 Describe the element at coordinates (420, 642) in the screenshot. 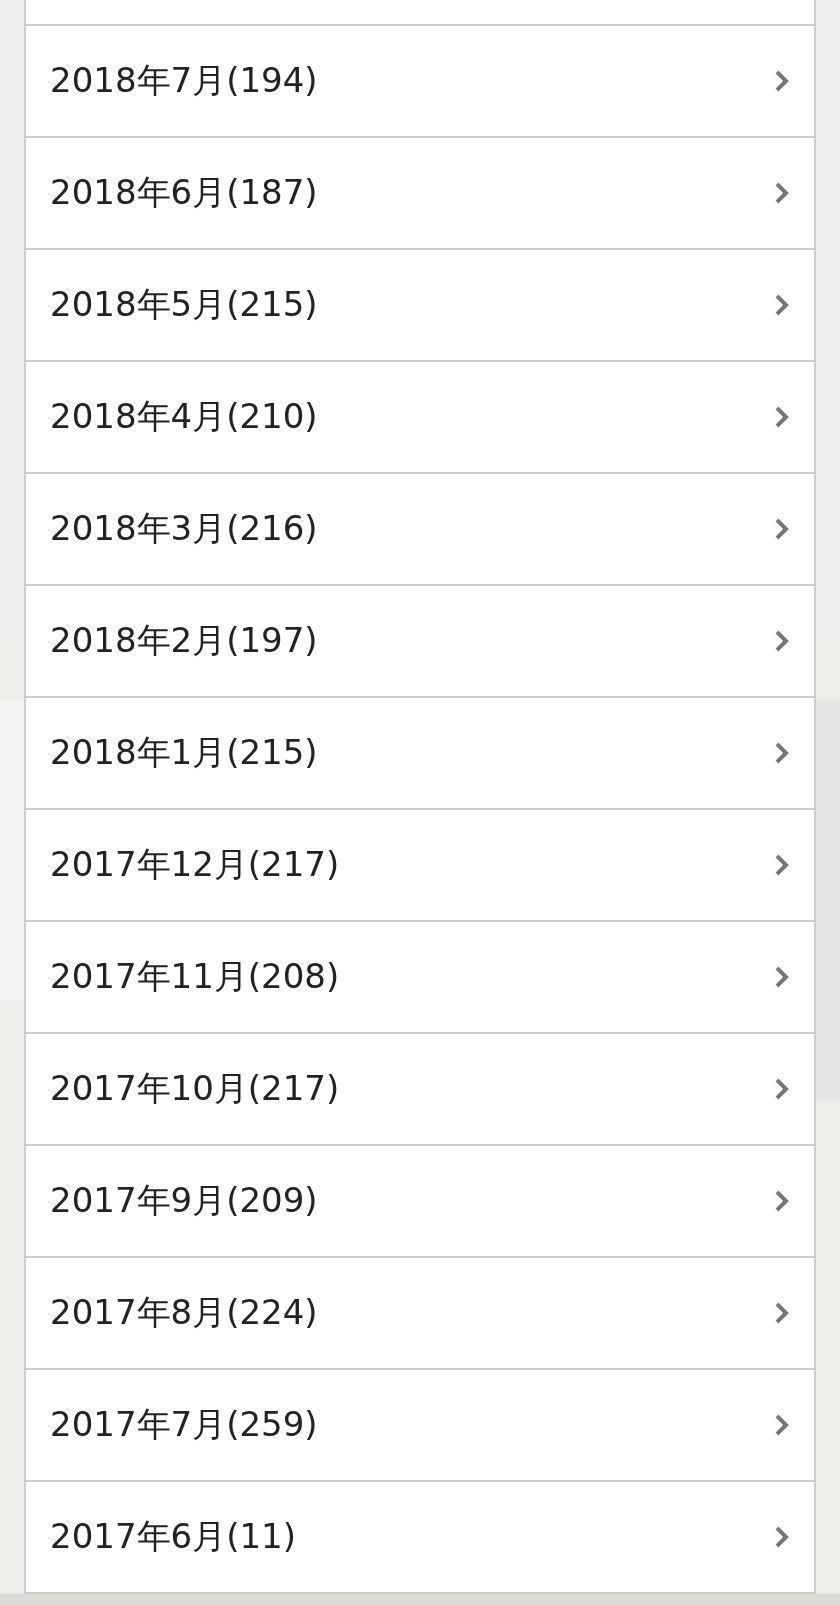

I see `archive-link: 2018年2月(197)` at that location.